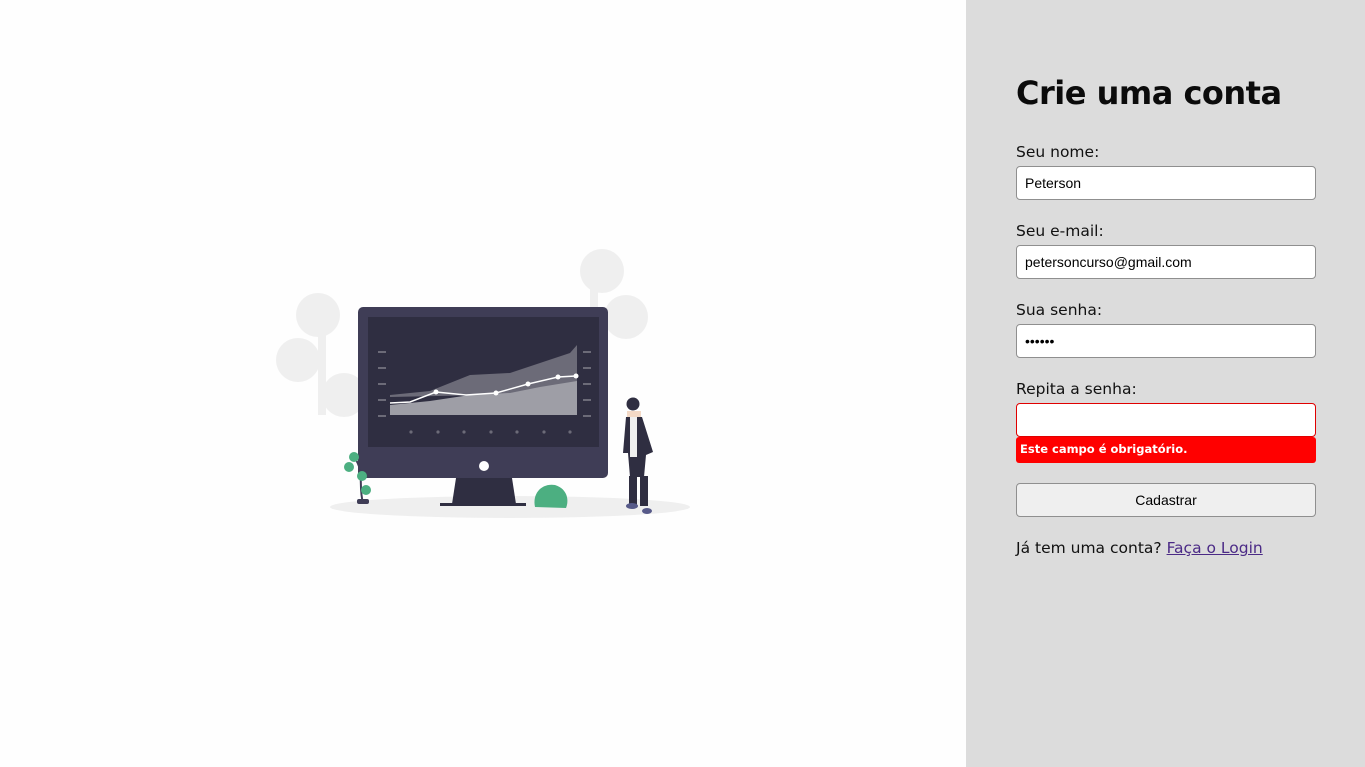  I want to click on form-title: Crie uma conta, so click(1149, 93).